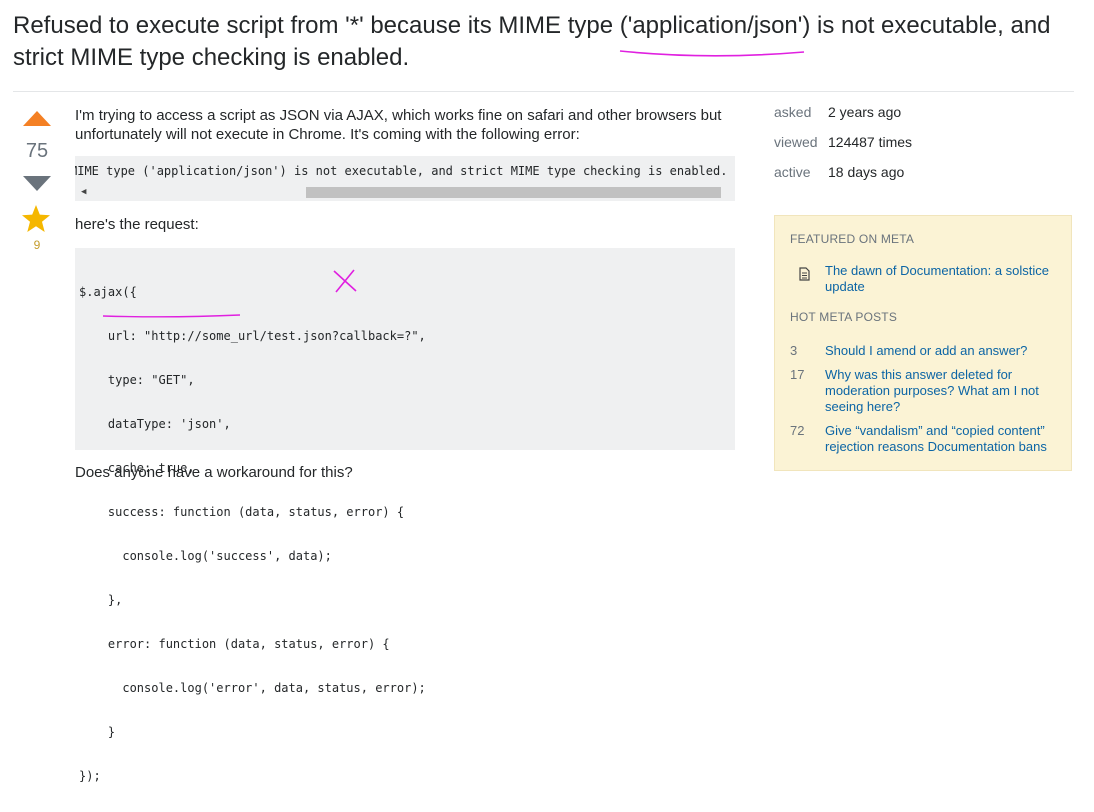 The height and width of the screenshot is (812, 1094). I want to click on featured-heading: FEATURED ON META, so click(852, 239).